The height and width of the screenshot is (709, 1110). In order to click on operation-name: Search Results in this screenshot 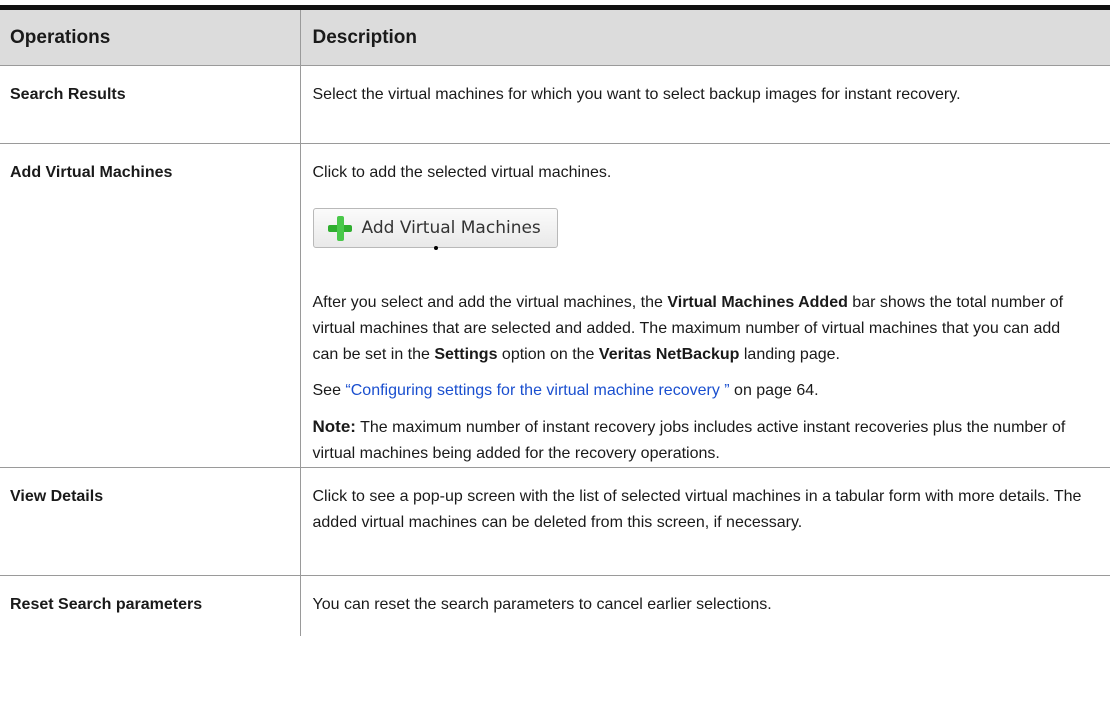, I will do `click(150, 104)`.